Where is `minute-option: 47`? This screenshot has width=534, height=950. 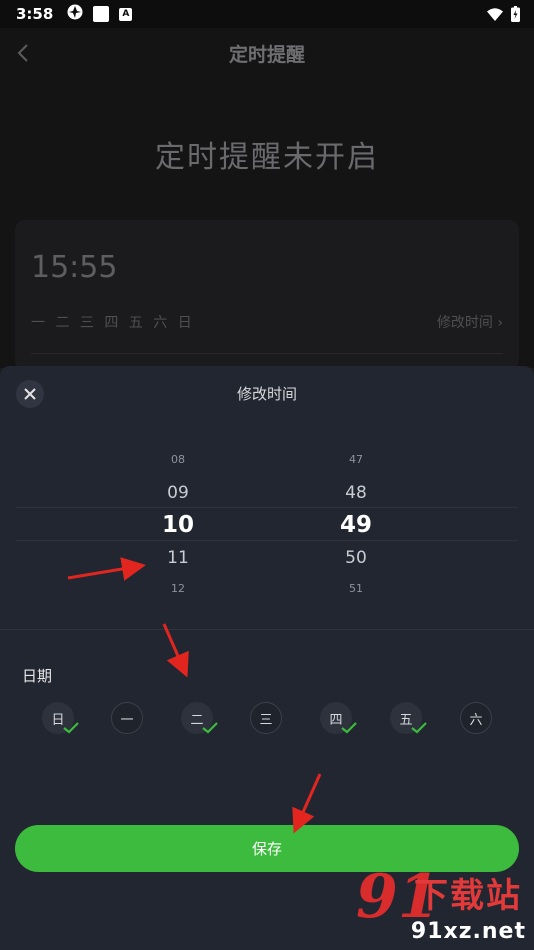
minute-option: 47 is located at coordinates (356, 459).